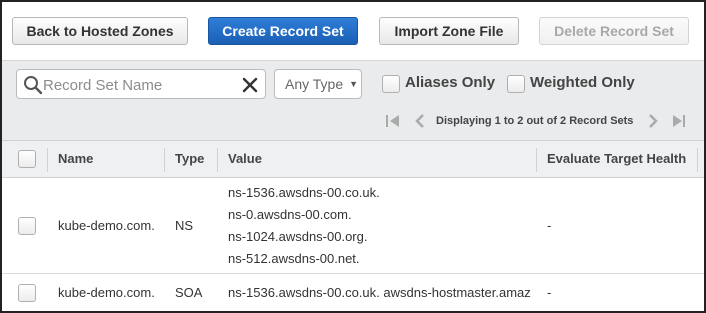 The width and height of the screenshot is (706, 313). I want to click on weighted-only-checkbox, so click(516, 84).